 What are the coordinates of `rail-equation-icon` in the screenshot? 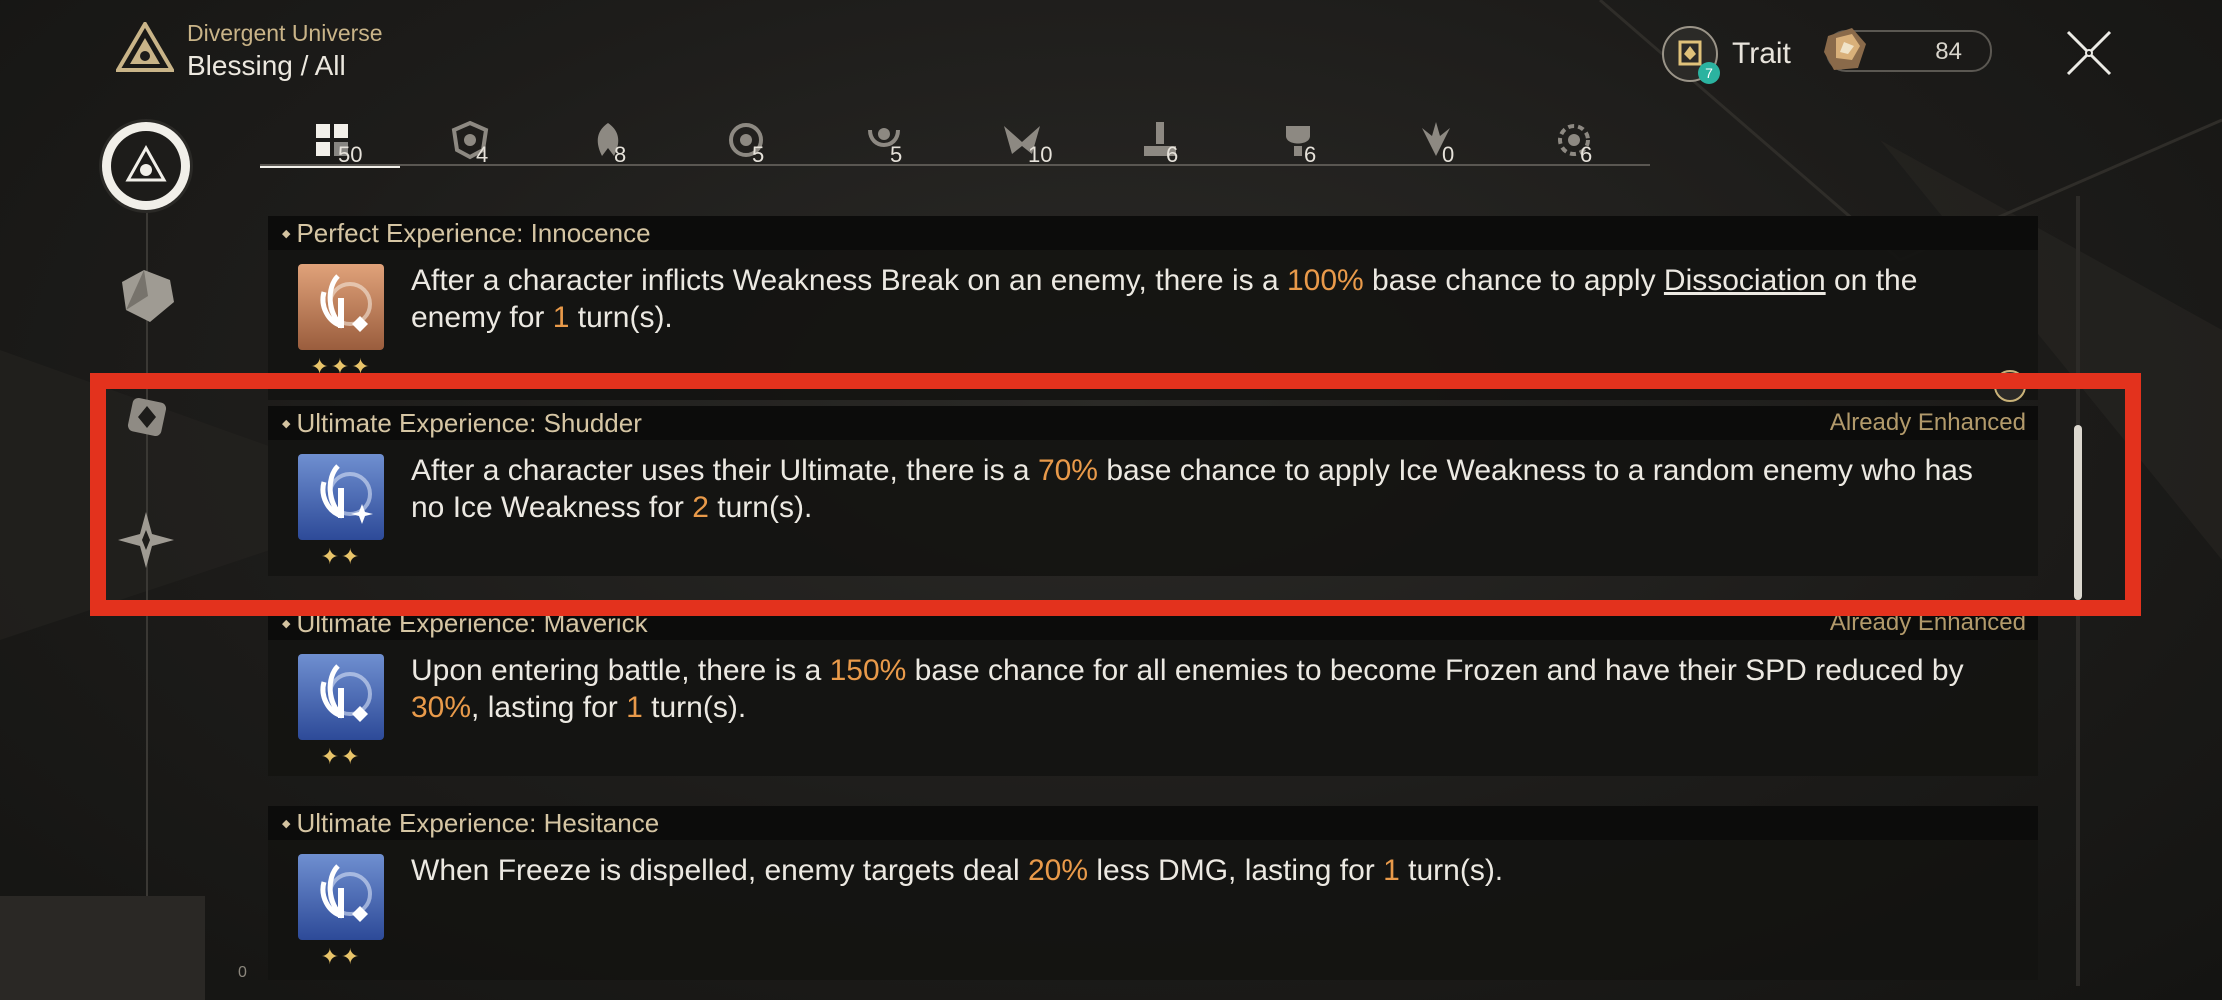 It's located at (147, 417).